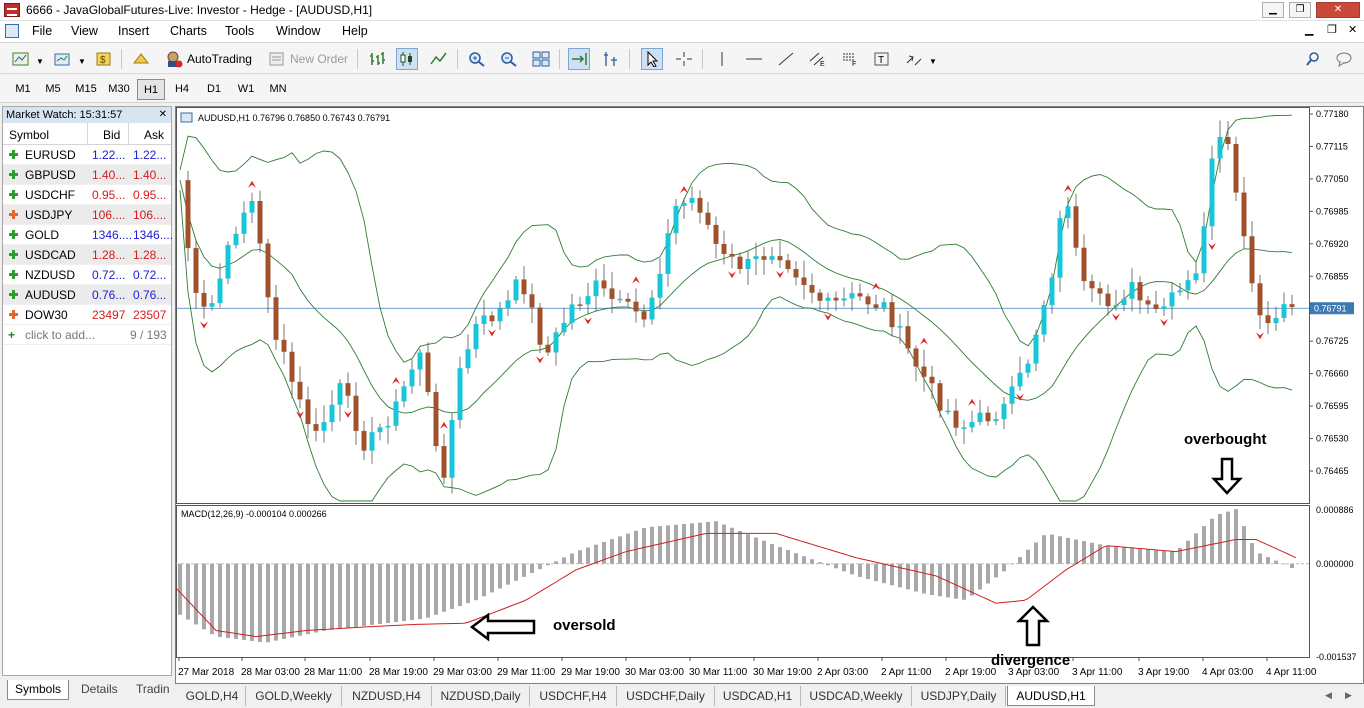 The width and height of the screenshot is (1364, 708). I want to click on close-window-button: ✕, so click(1338, 10).